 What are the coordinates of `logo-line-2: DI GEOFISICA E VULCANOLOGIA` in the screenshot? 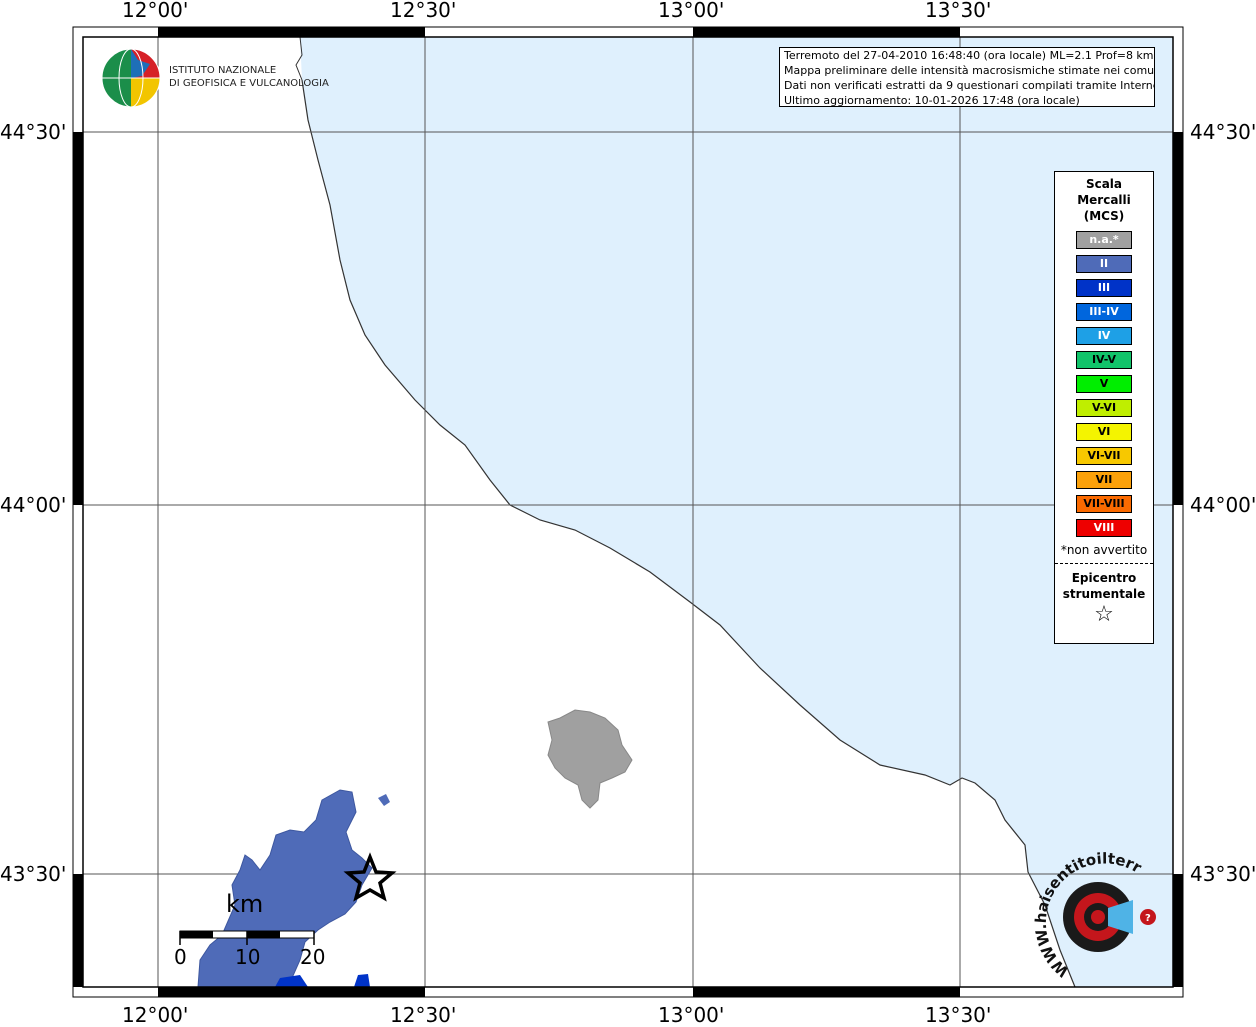 It's located at (249, 83).